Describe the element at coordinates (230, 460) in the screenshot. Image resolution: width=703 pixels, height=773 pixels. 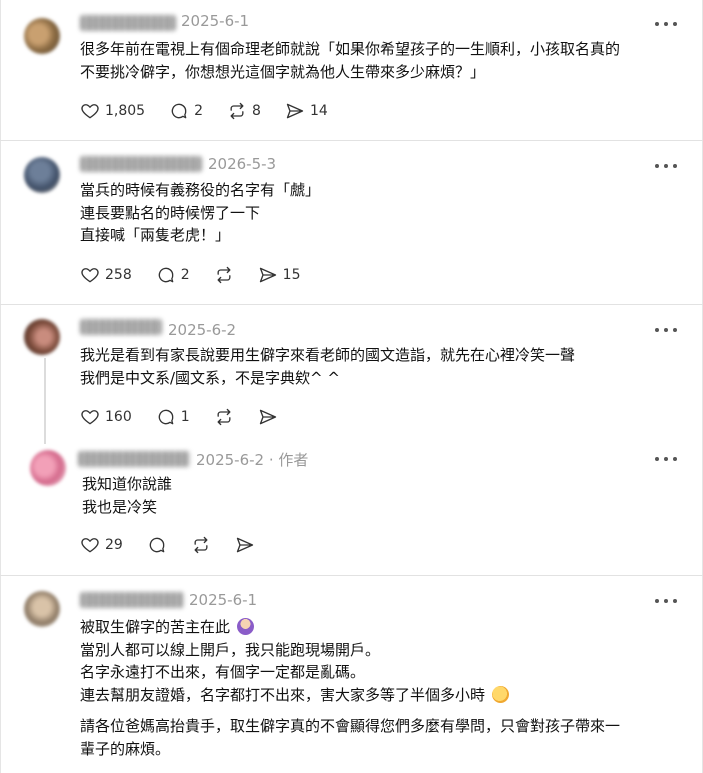
I see `post-date-text: 2025-6-2` at that location.